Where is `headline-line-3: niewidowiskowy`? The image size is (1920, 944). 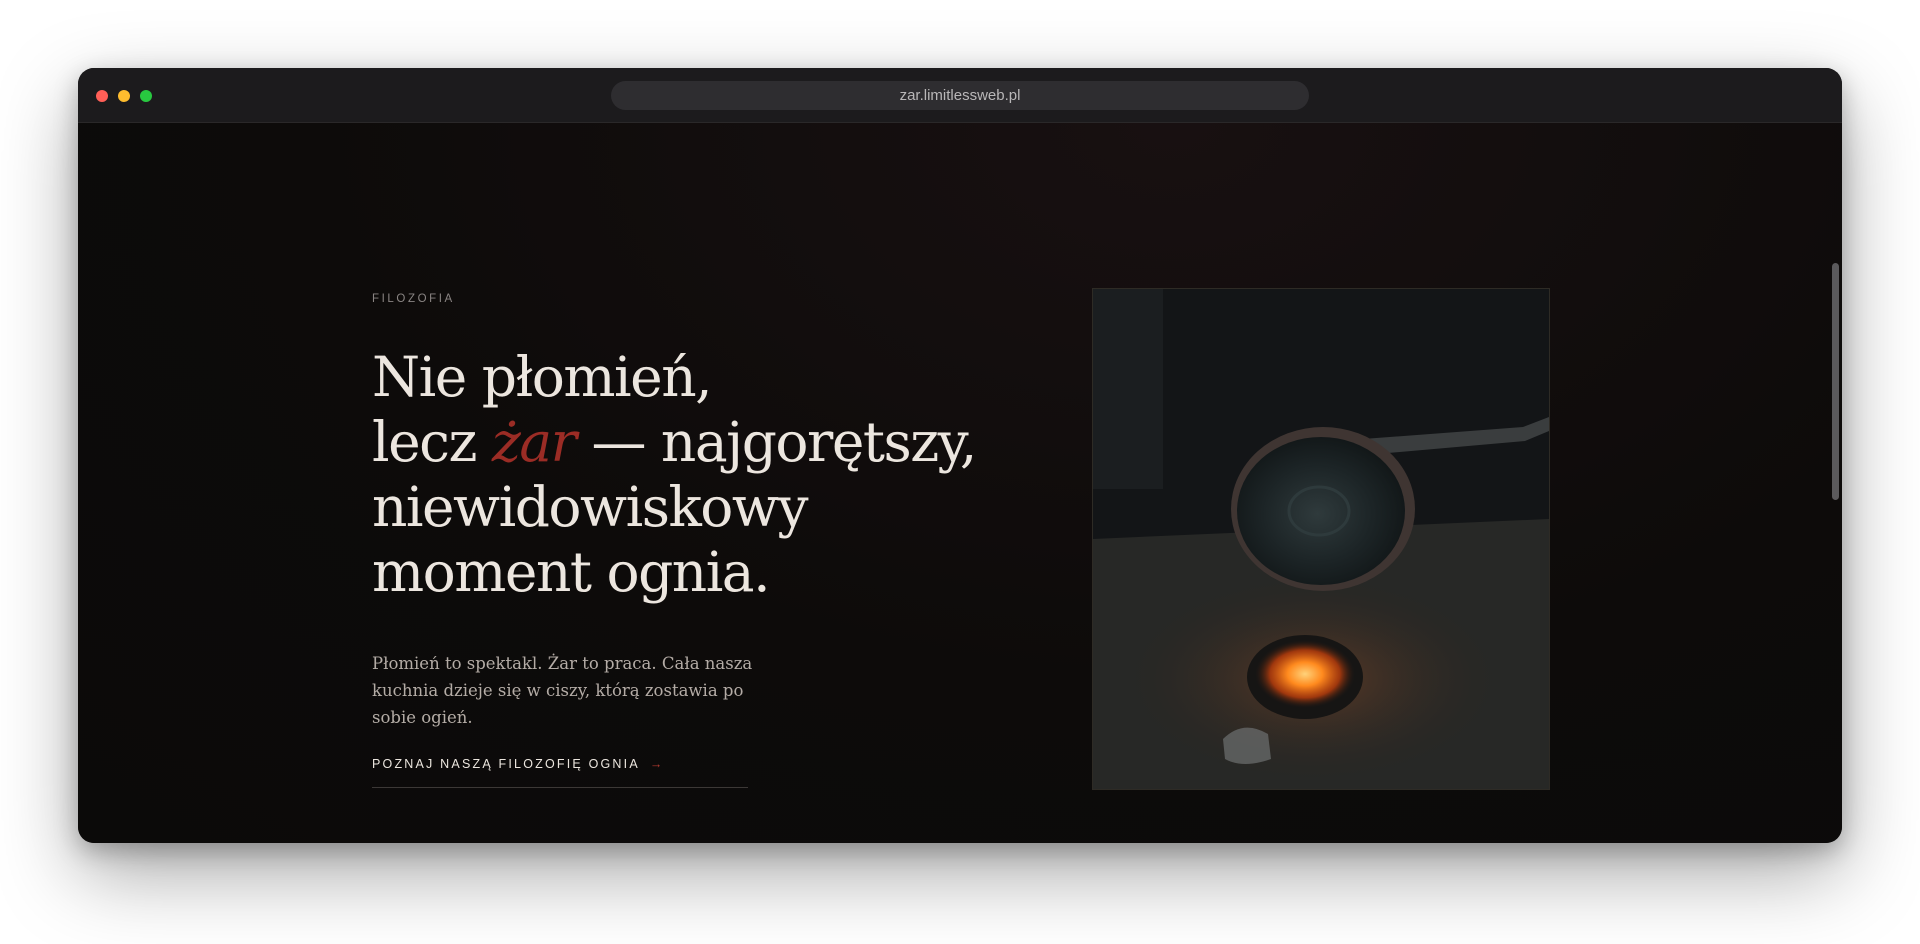
headline-line-3: niewidowiskowy is located at coordinates (590, 507).